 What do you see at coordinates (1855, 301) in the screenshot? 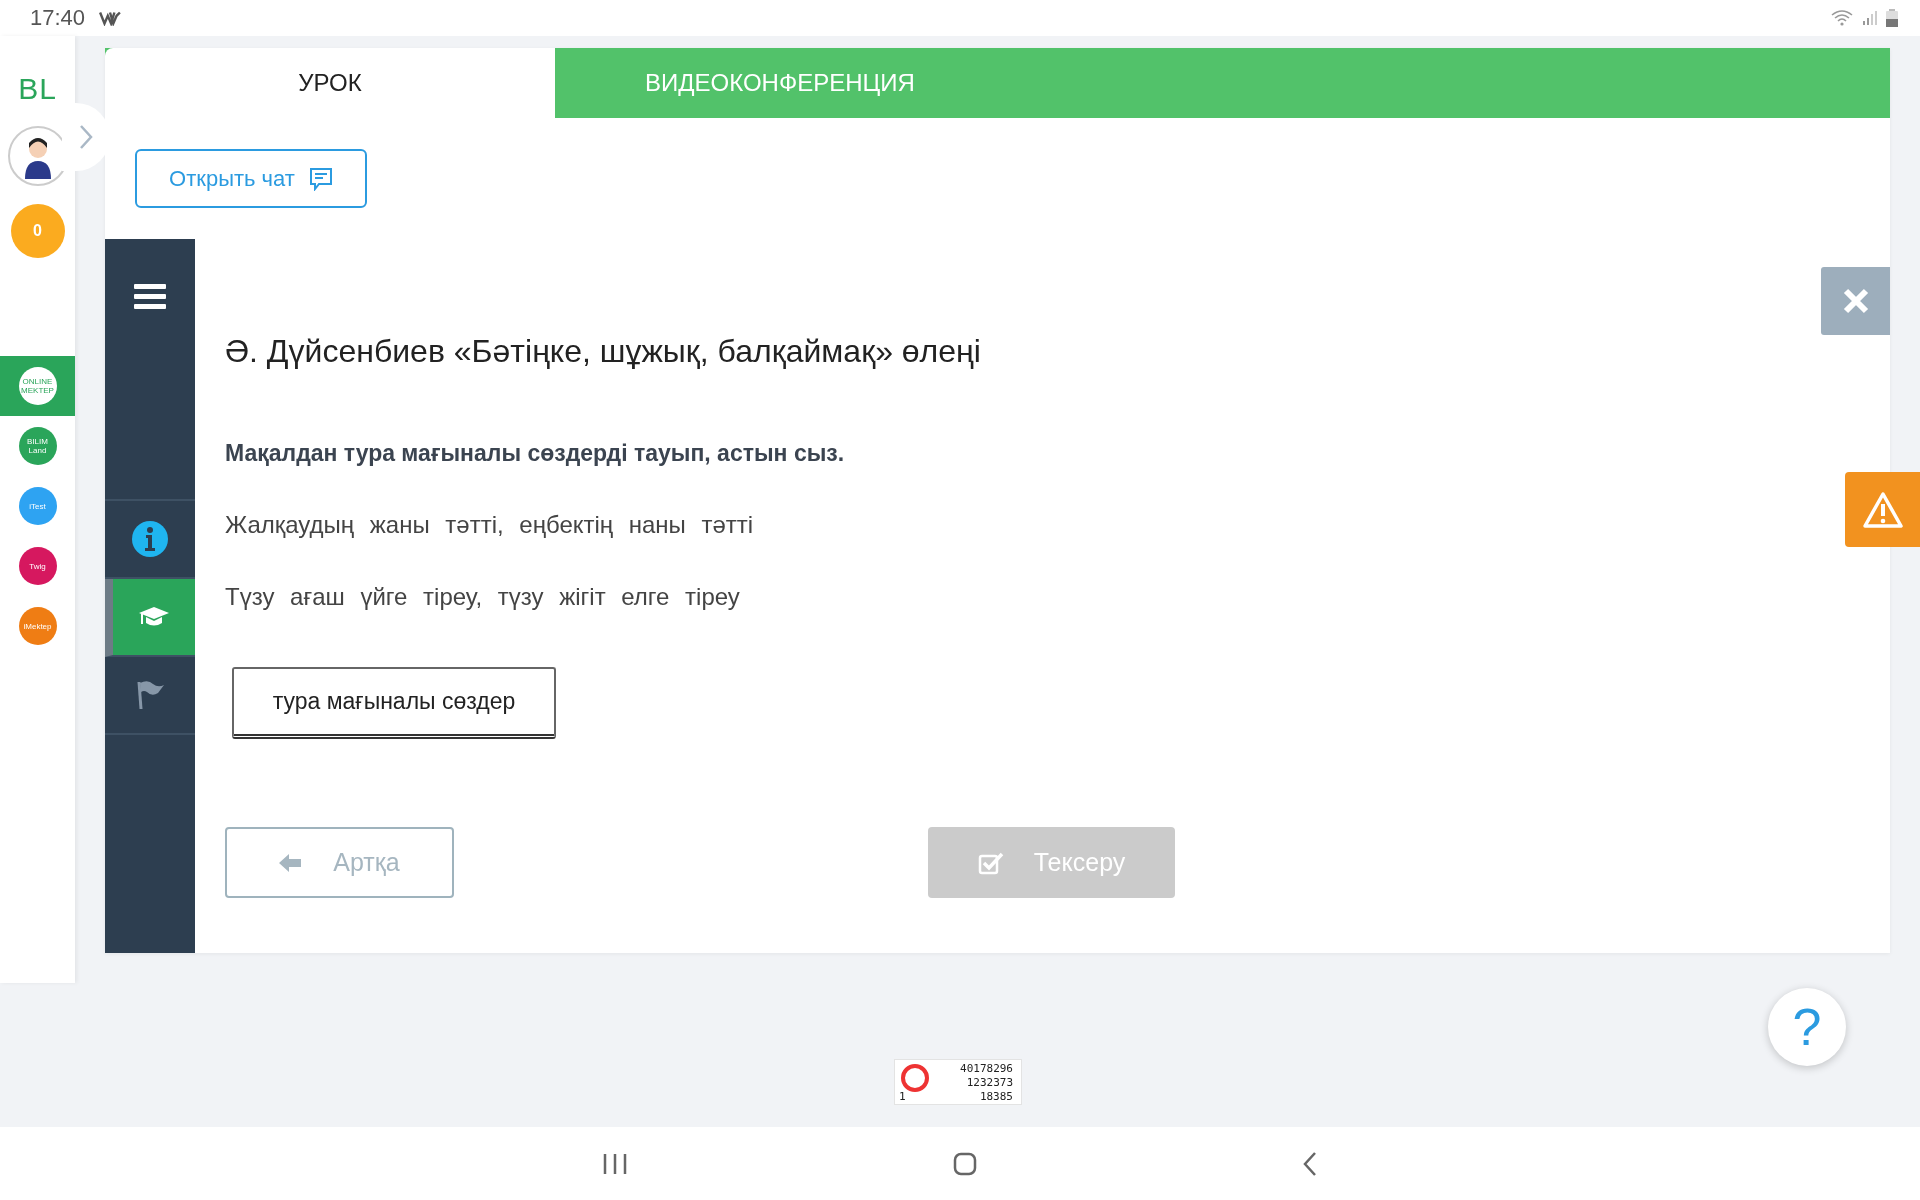
I see `close-icon` at bounding box center [1855, 301].